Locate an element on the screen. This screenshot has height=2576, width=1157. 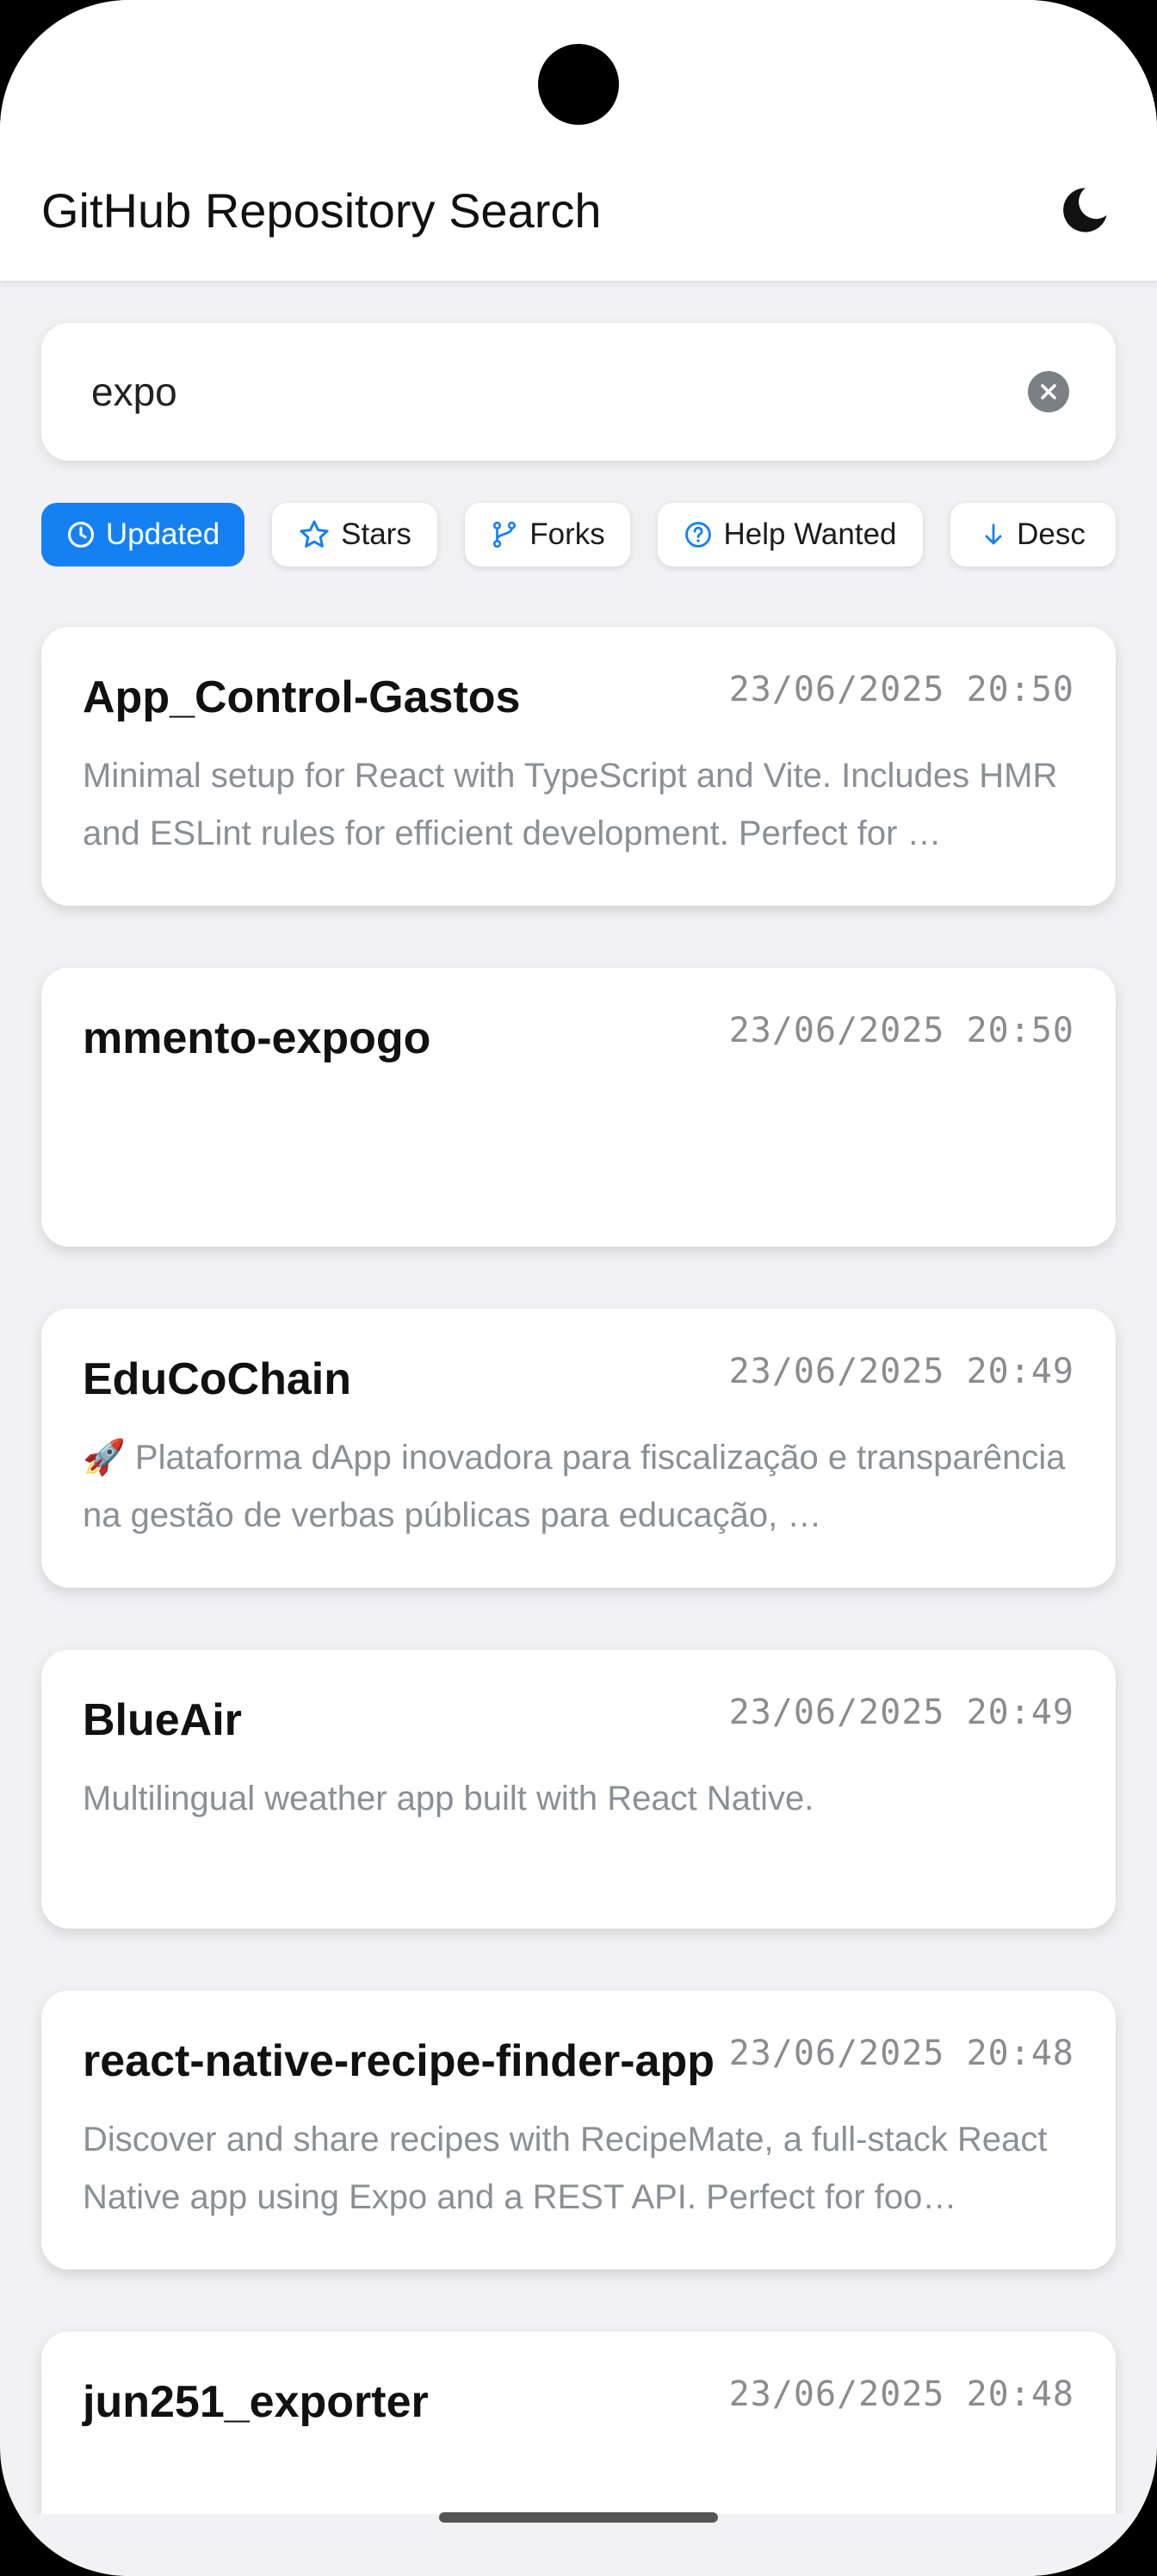
clear-search-button is located at coordinates (1048, 392).